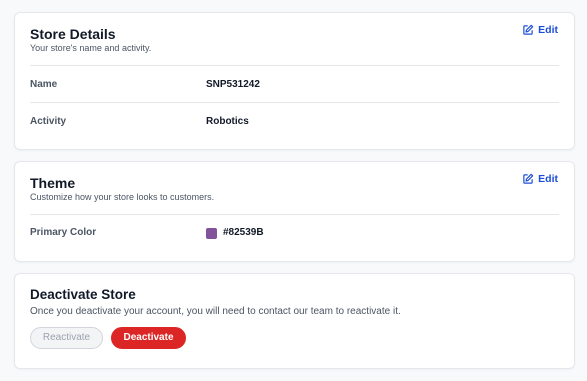  I want to click on store-details-subtitle: Your store's name and activity., so click(91, 48).